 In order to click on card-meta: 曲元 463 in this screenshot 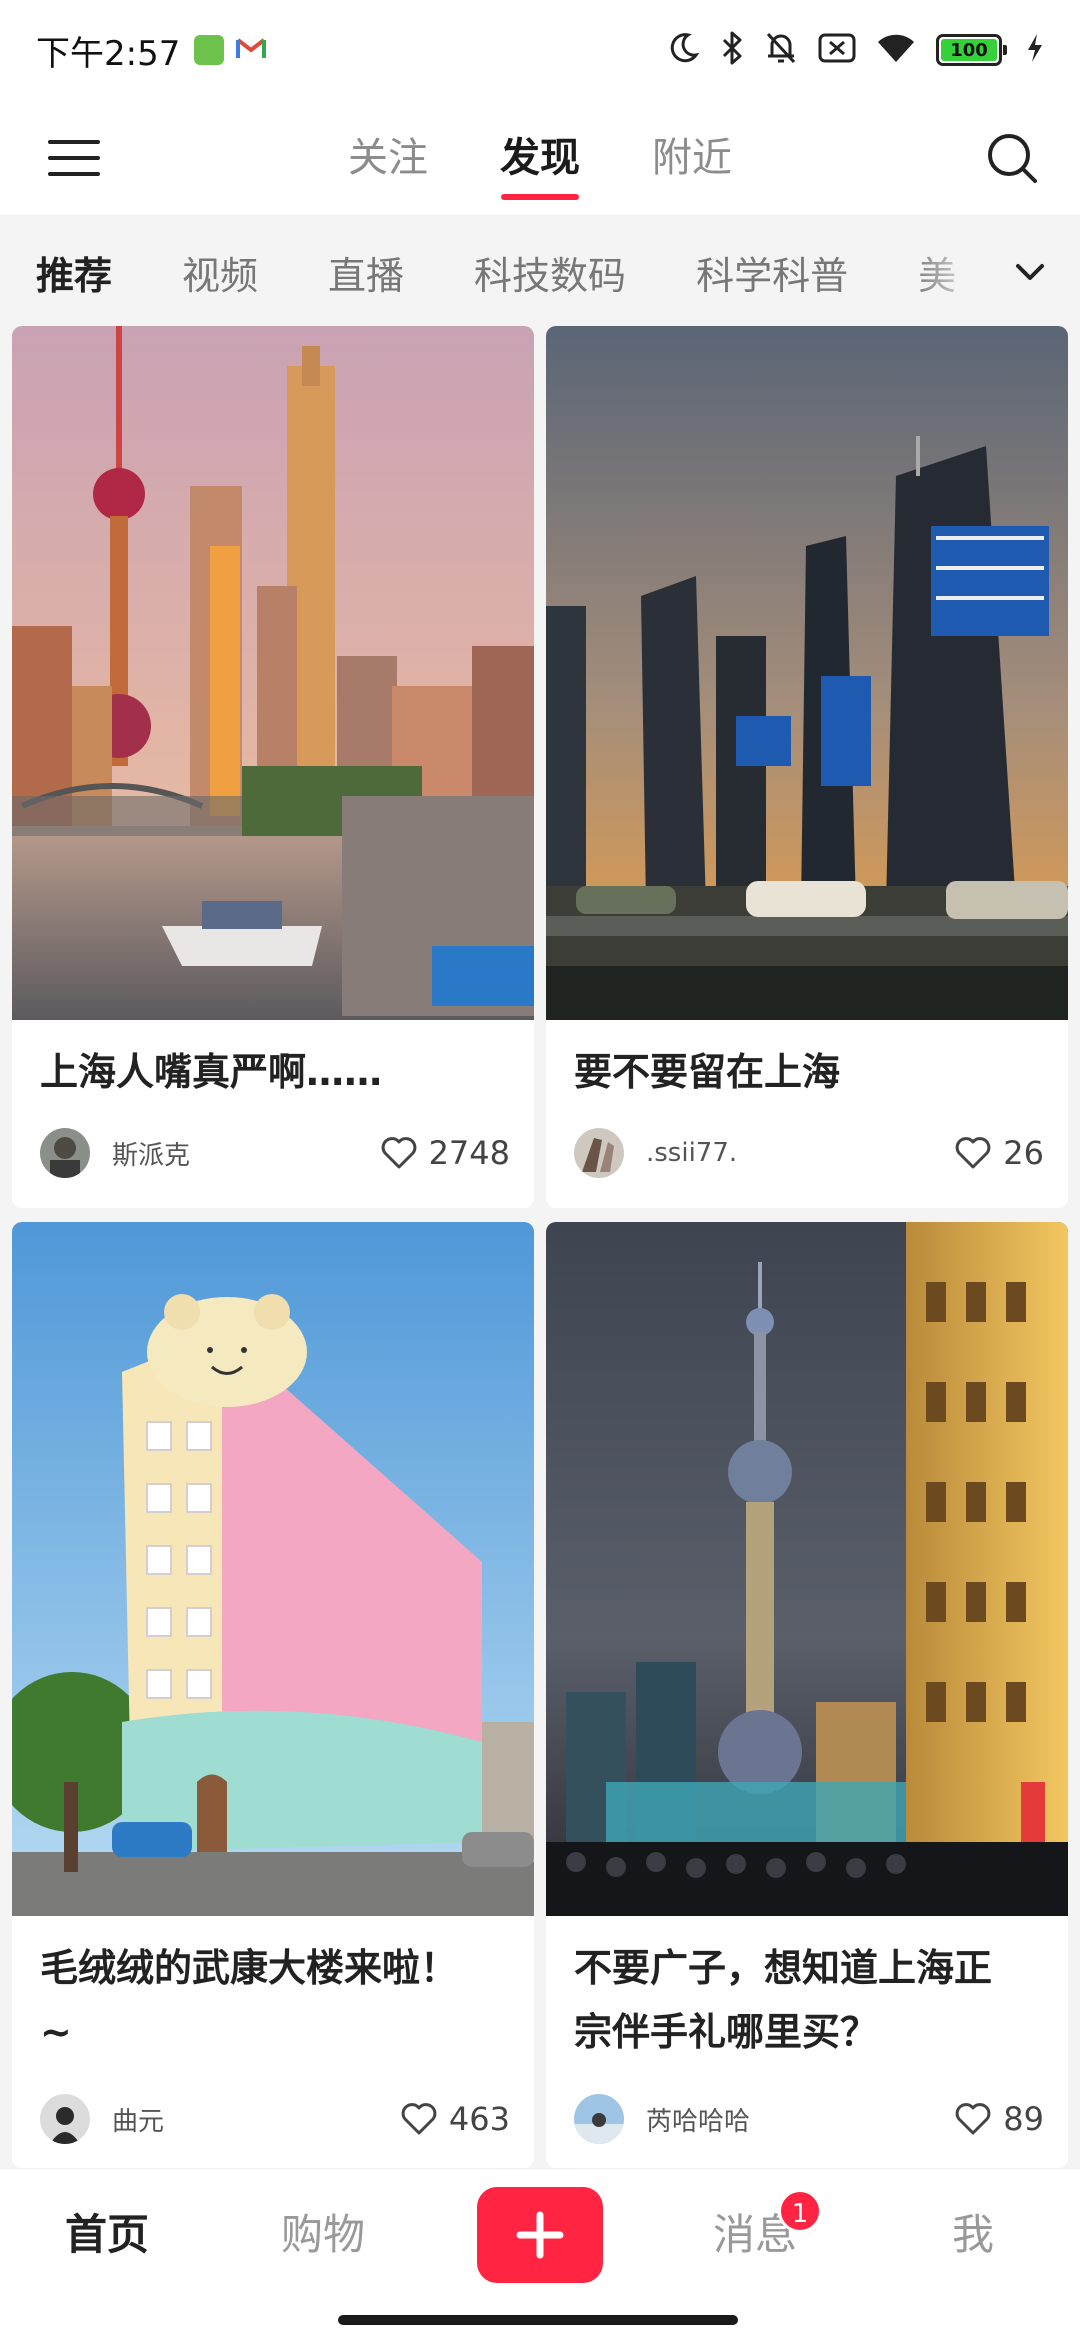, I will do `click(275, 2119)`.